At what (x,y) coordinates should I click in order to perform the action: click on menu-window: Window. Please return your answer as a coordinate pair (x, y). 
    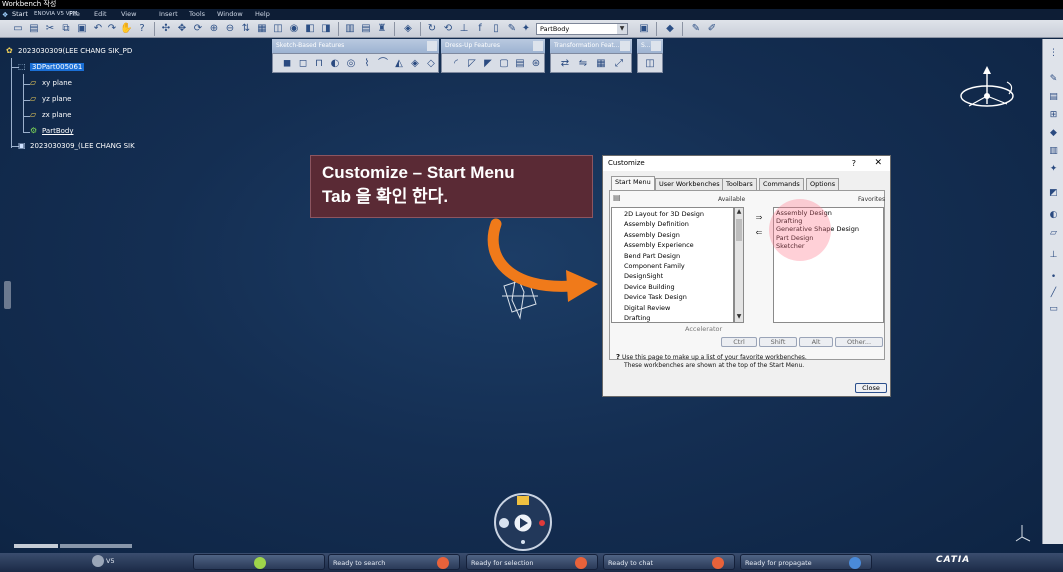
    Looking at the image, I should click on (230, 14).